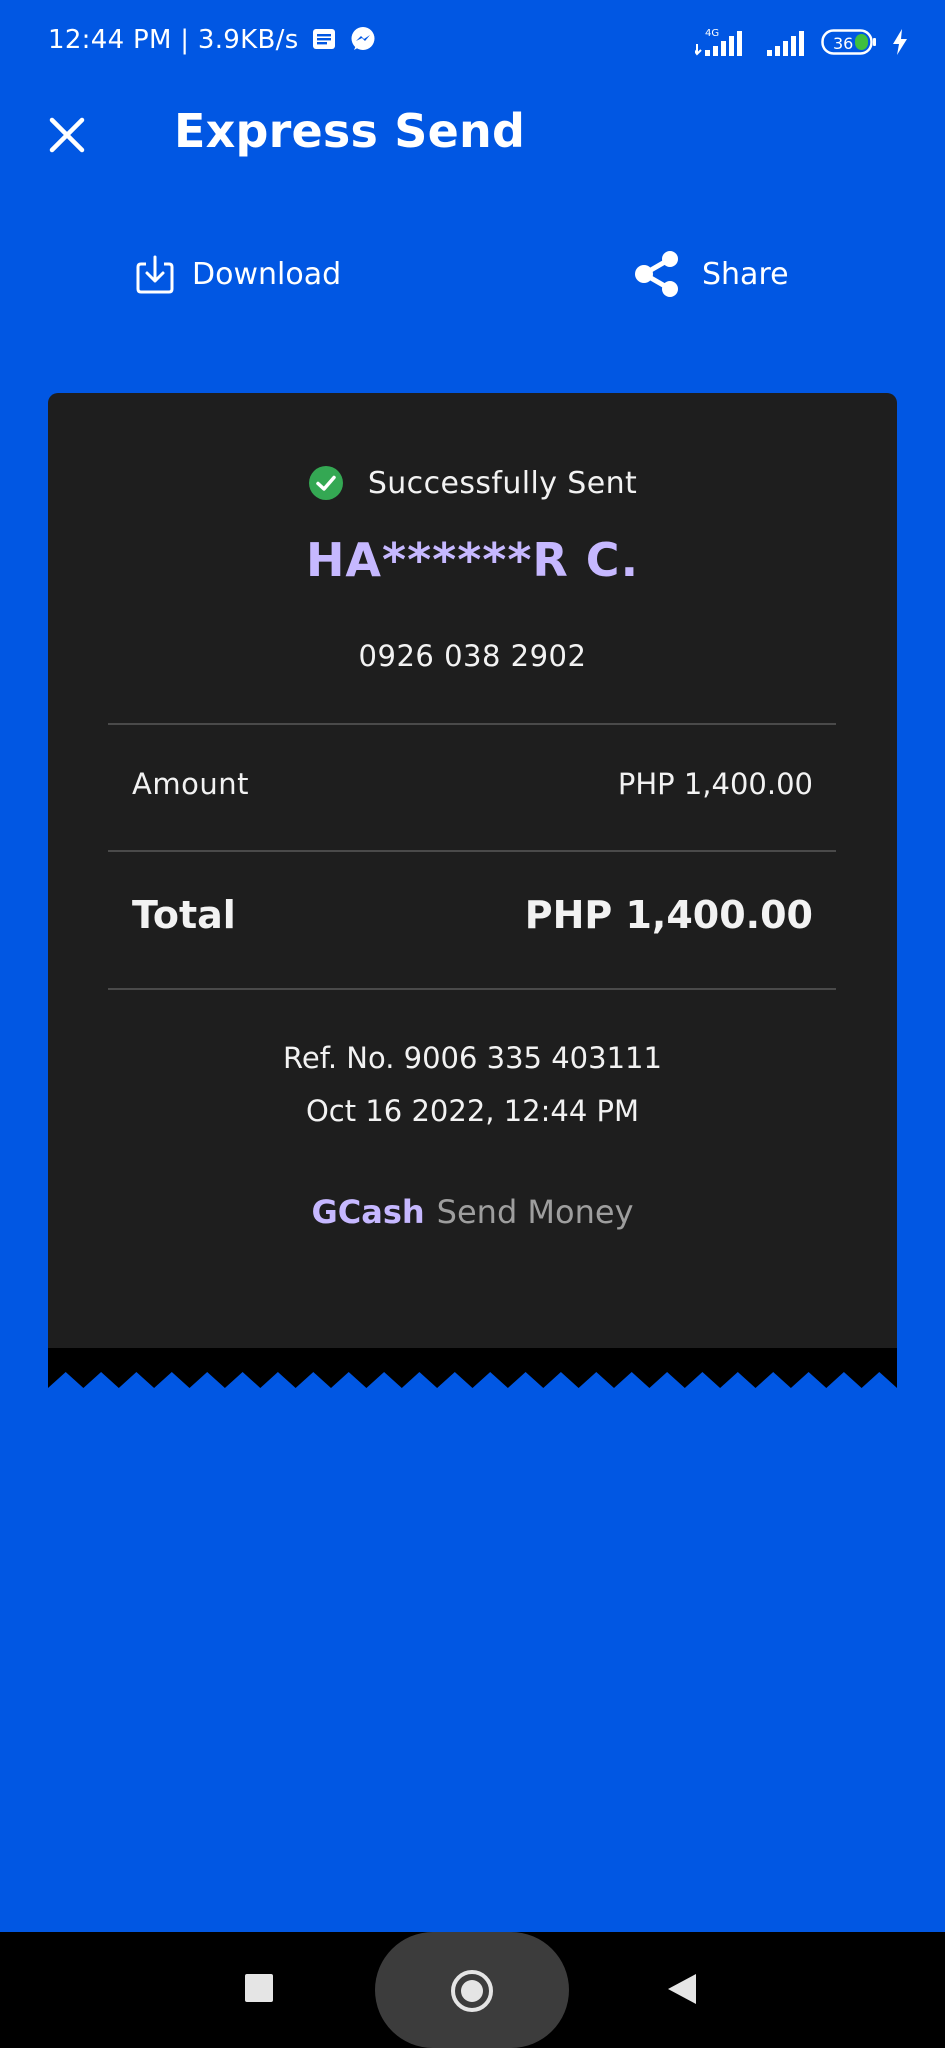 This screenshot has width=945, height=2048. What do you see at coordinates (184, 915) in the screenshot?
I see `total-label: Total` at bounding box center [184, 915].